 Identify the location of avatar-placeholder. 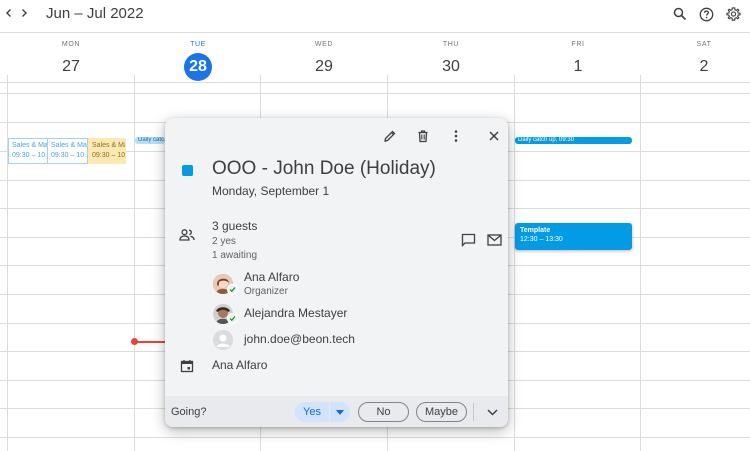
(223, 340).